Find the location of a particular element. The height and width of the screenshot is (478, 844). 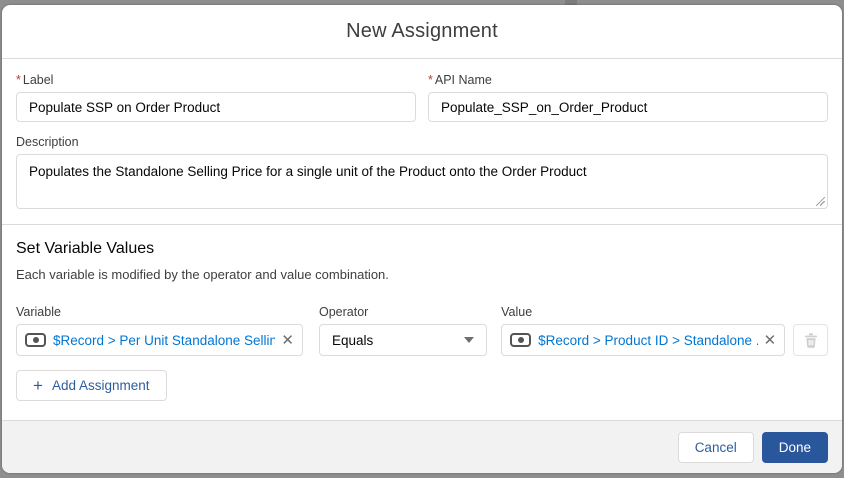

section-heading: Set Variable Values is located at coordinates (85, 248).